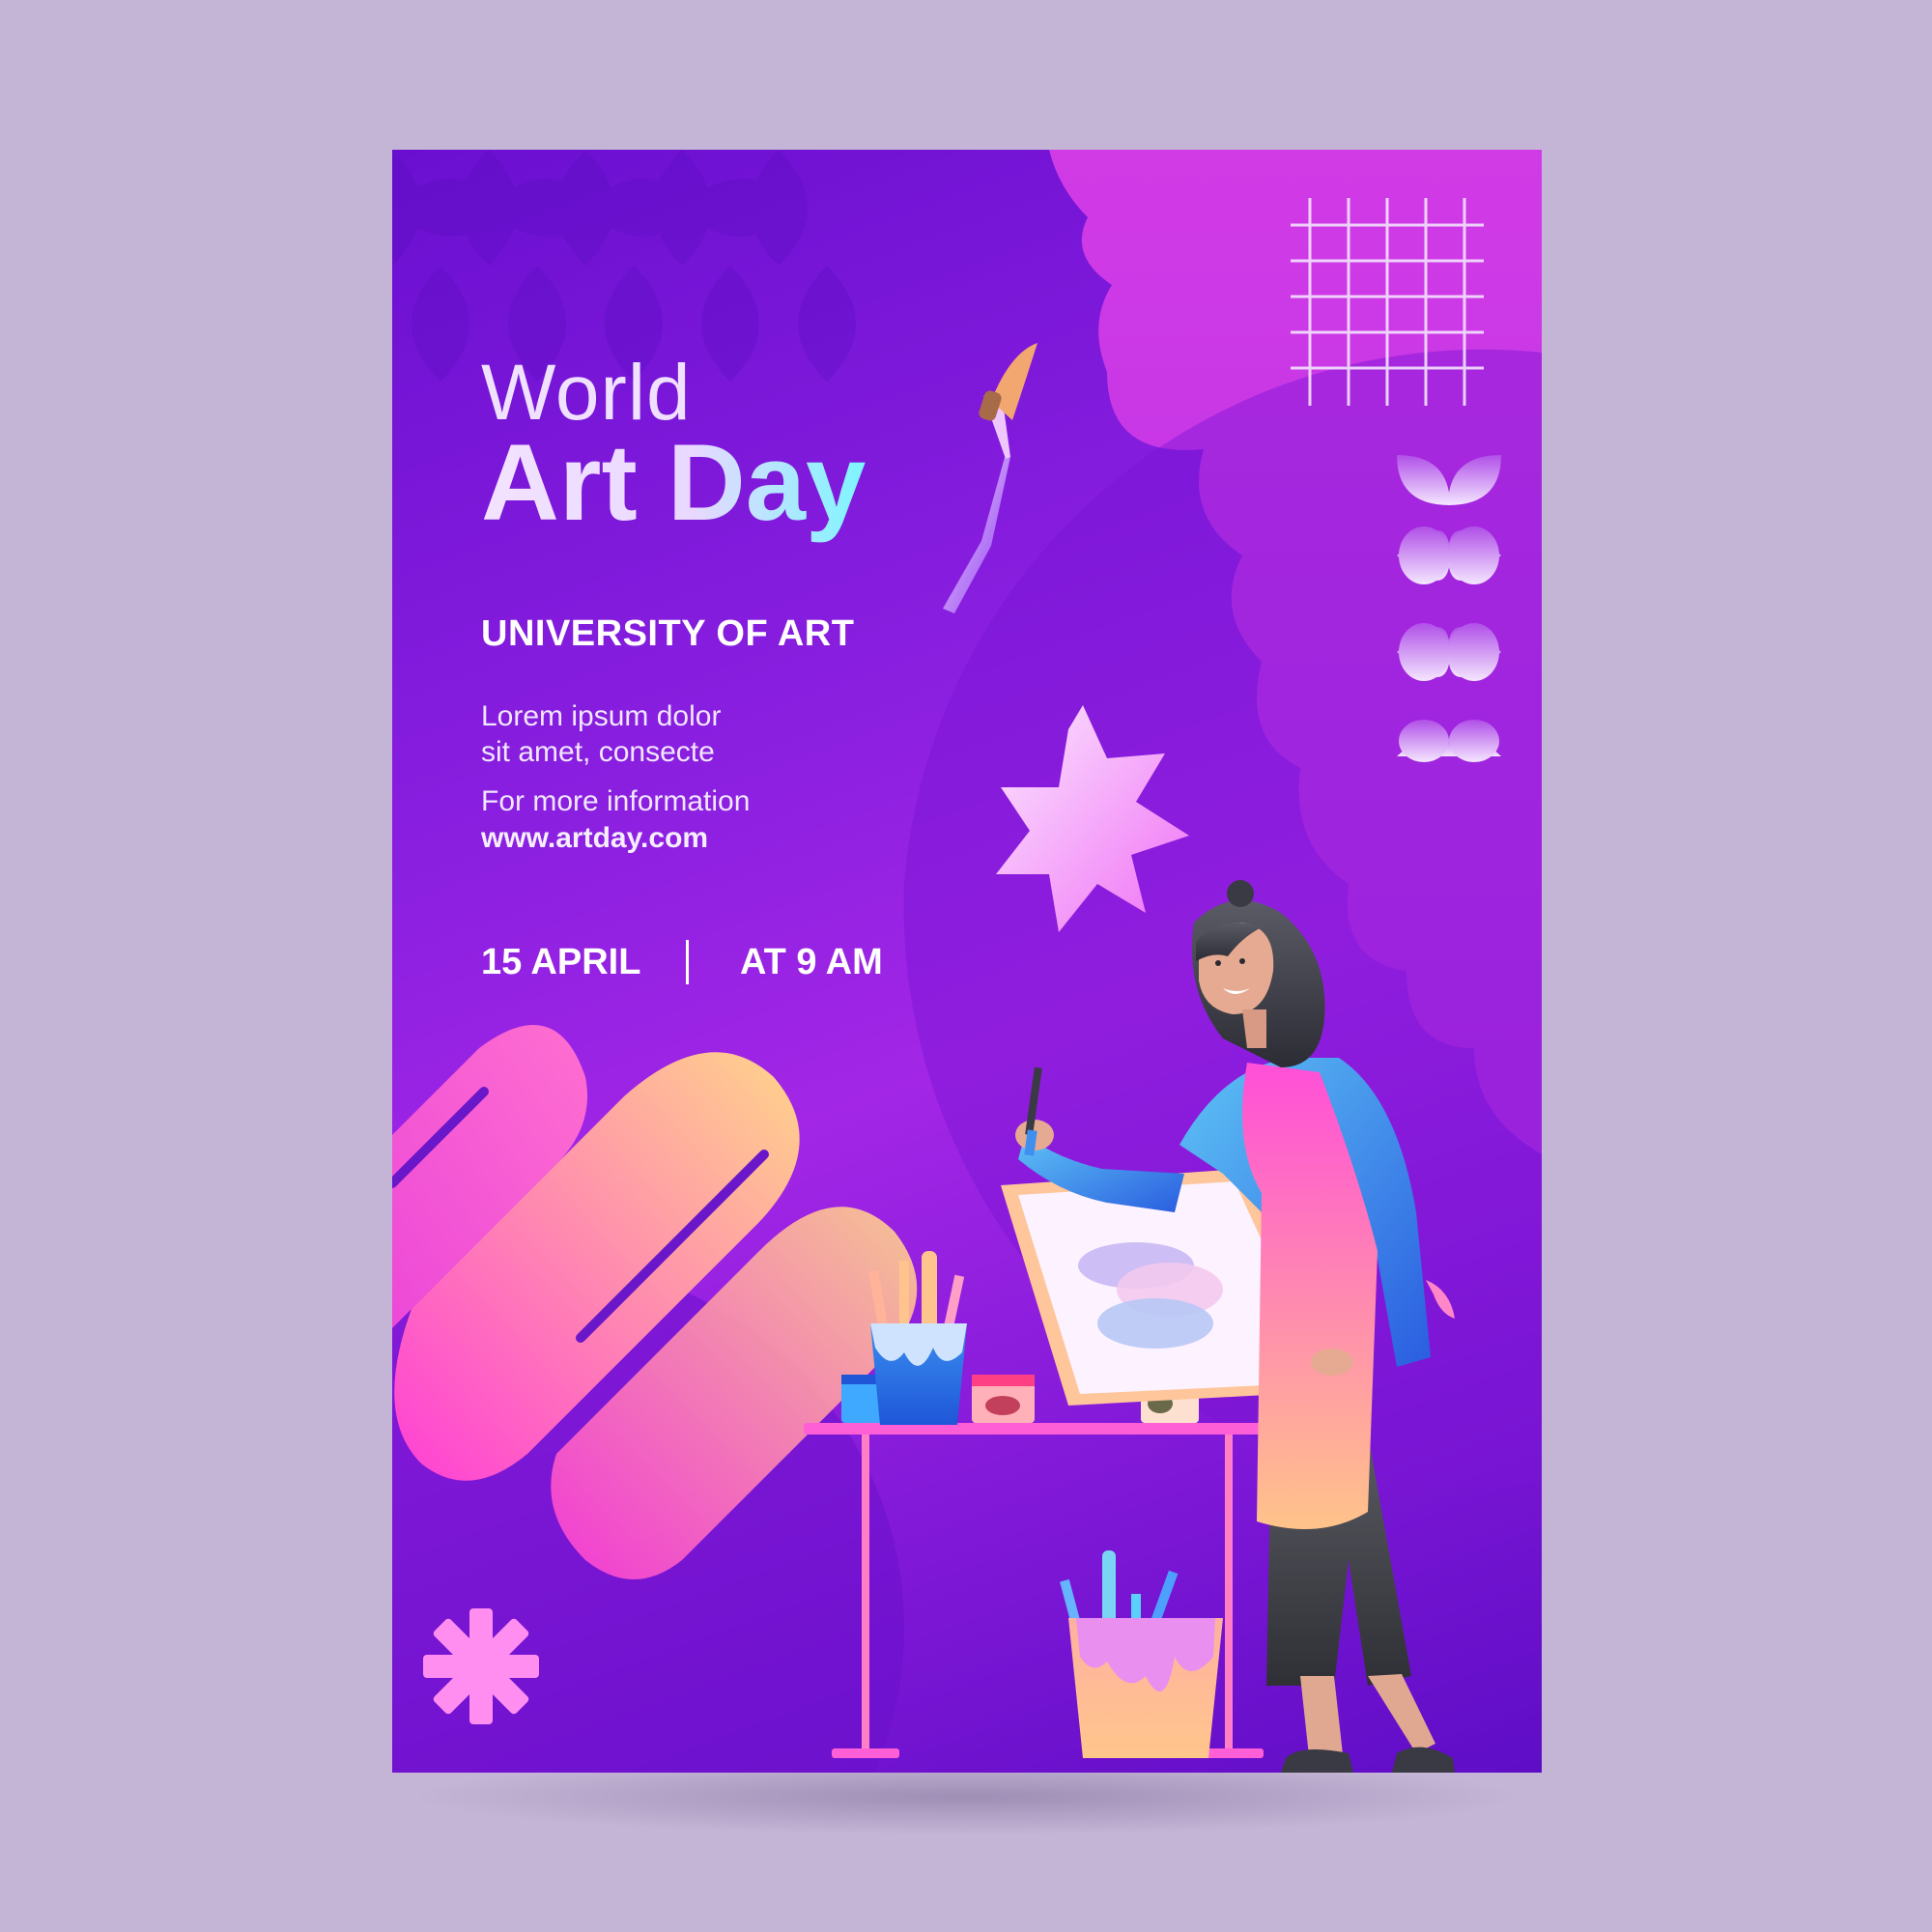  What do you see at coordinates (594, 838) in the screenshot?
I see `website-link: www.artday.com` at bounding box center [594, 838].